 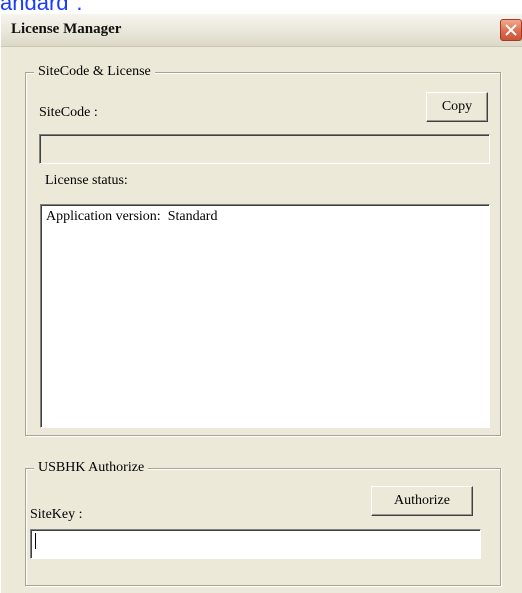 I want to click on authorize-button: Authorize, so click(x=422, y=501).